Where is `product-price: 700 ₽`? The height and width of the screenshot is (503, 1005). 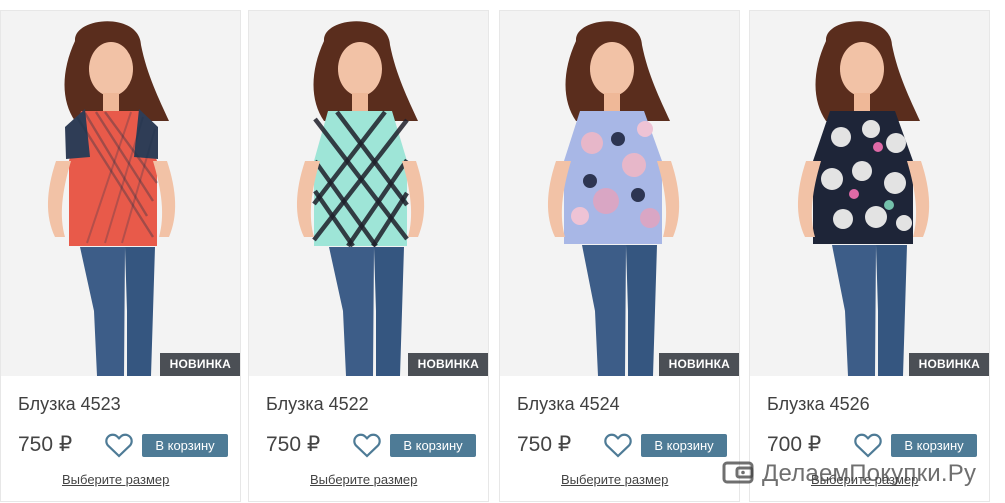
product-price: 700 ₽ is located at coordinates (794, 444).